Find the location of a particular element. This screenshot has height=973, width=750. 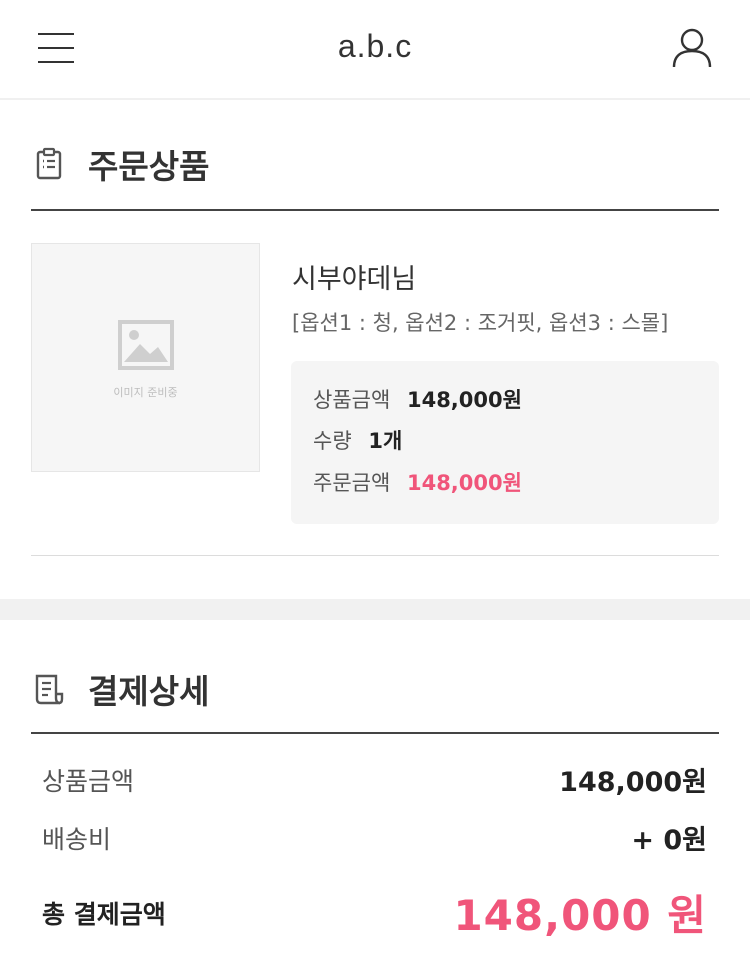

receipt-icon is located at coordinates (49, 689).